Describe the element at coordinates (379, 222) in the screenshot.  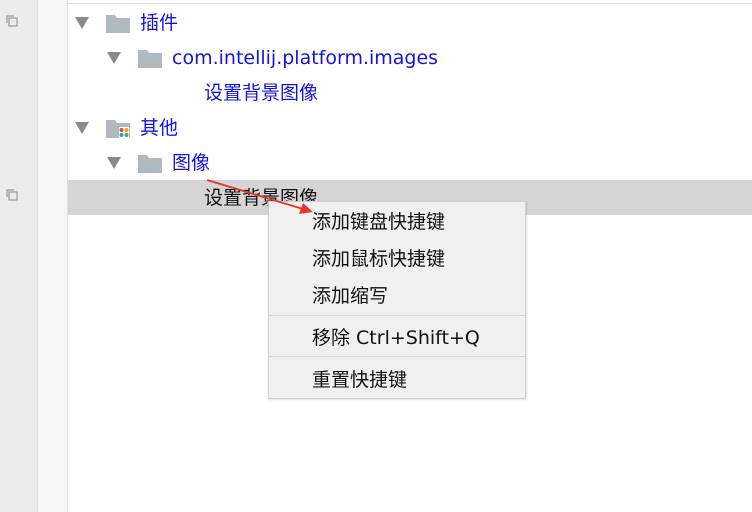
I see `menu-item-label: 添加键盘快捷键` at that location.